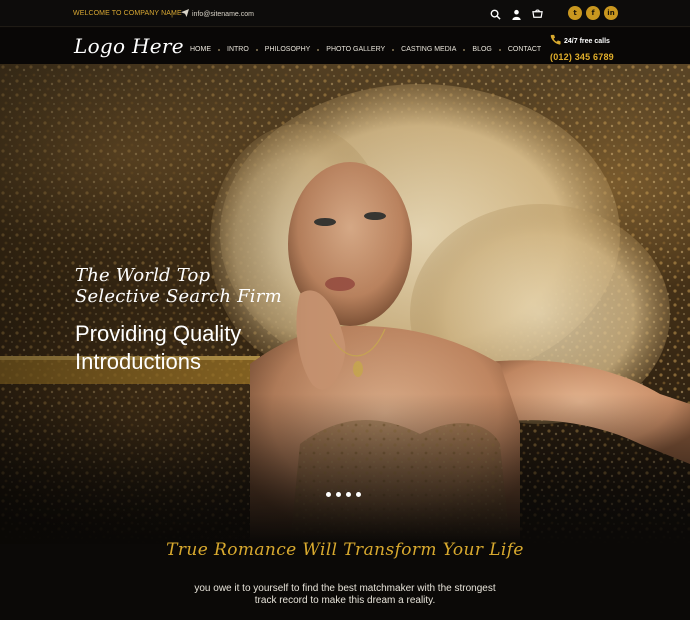 Image resolution: width=690 pixels, height=620 pixels. What do you see at coordinates (481, 49) in the screenshot?
I see `nav-blog: BLOG` at bounding box center [481, 49].